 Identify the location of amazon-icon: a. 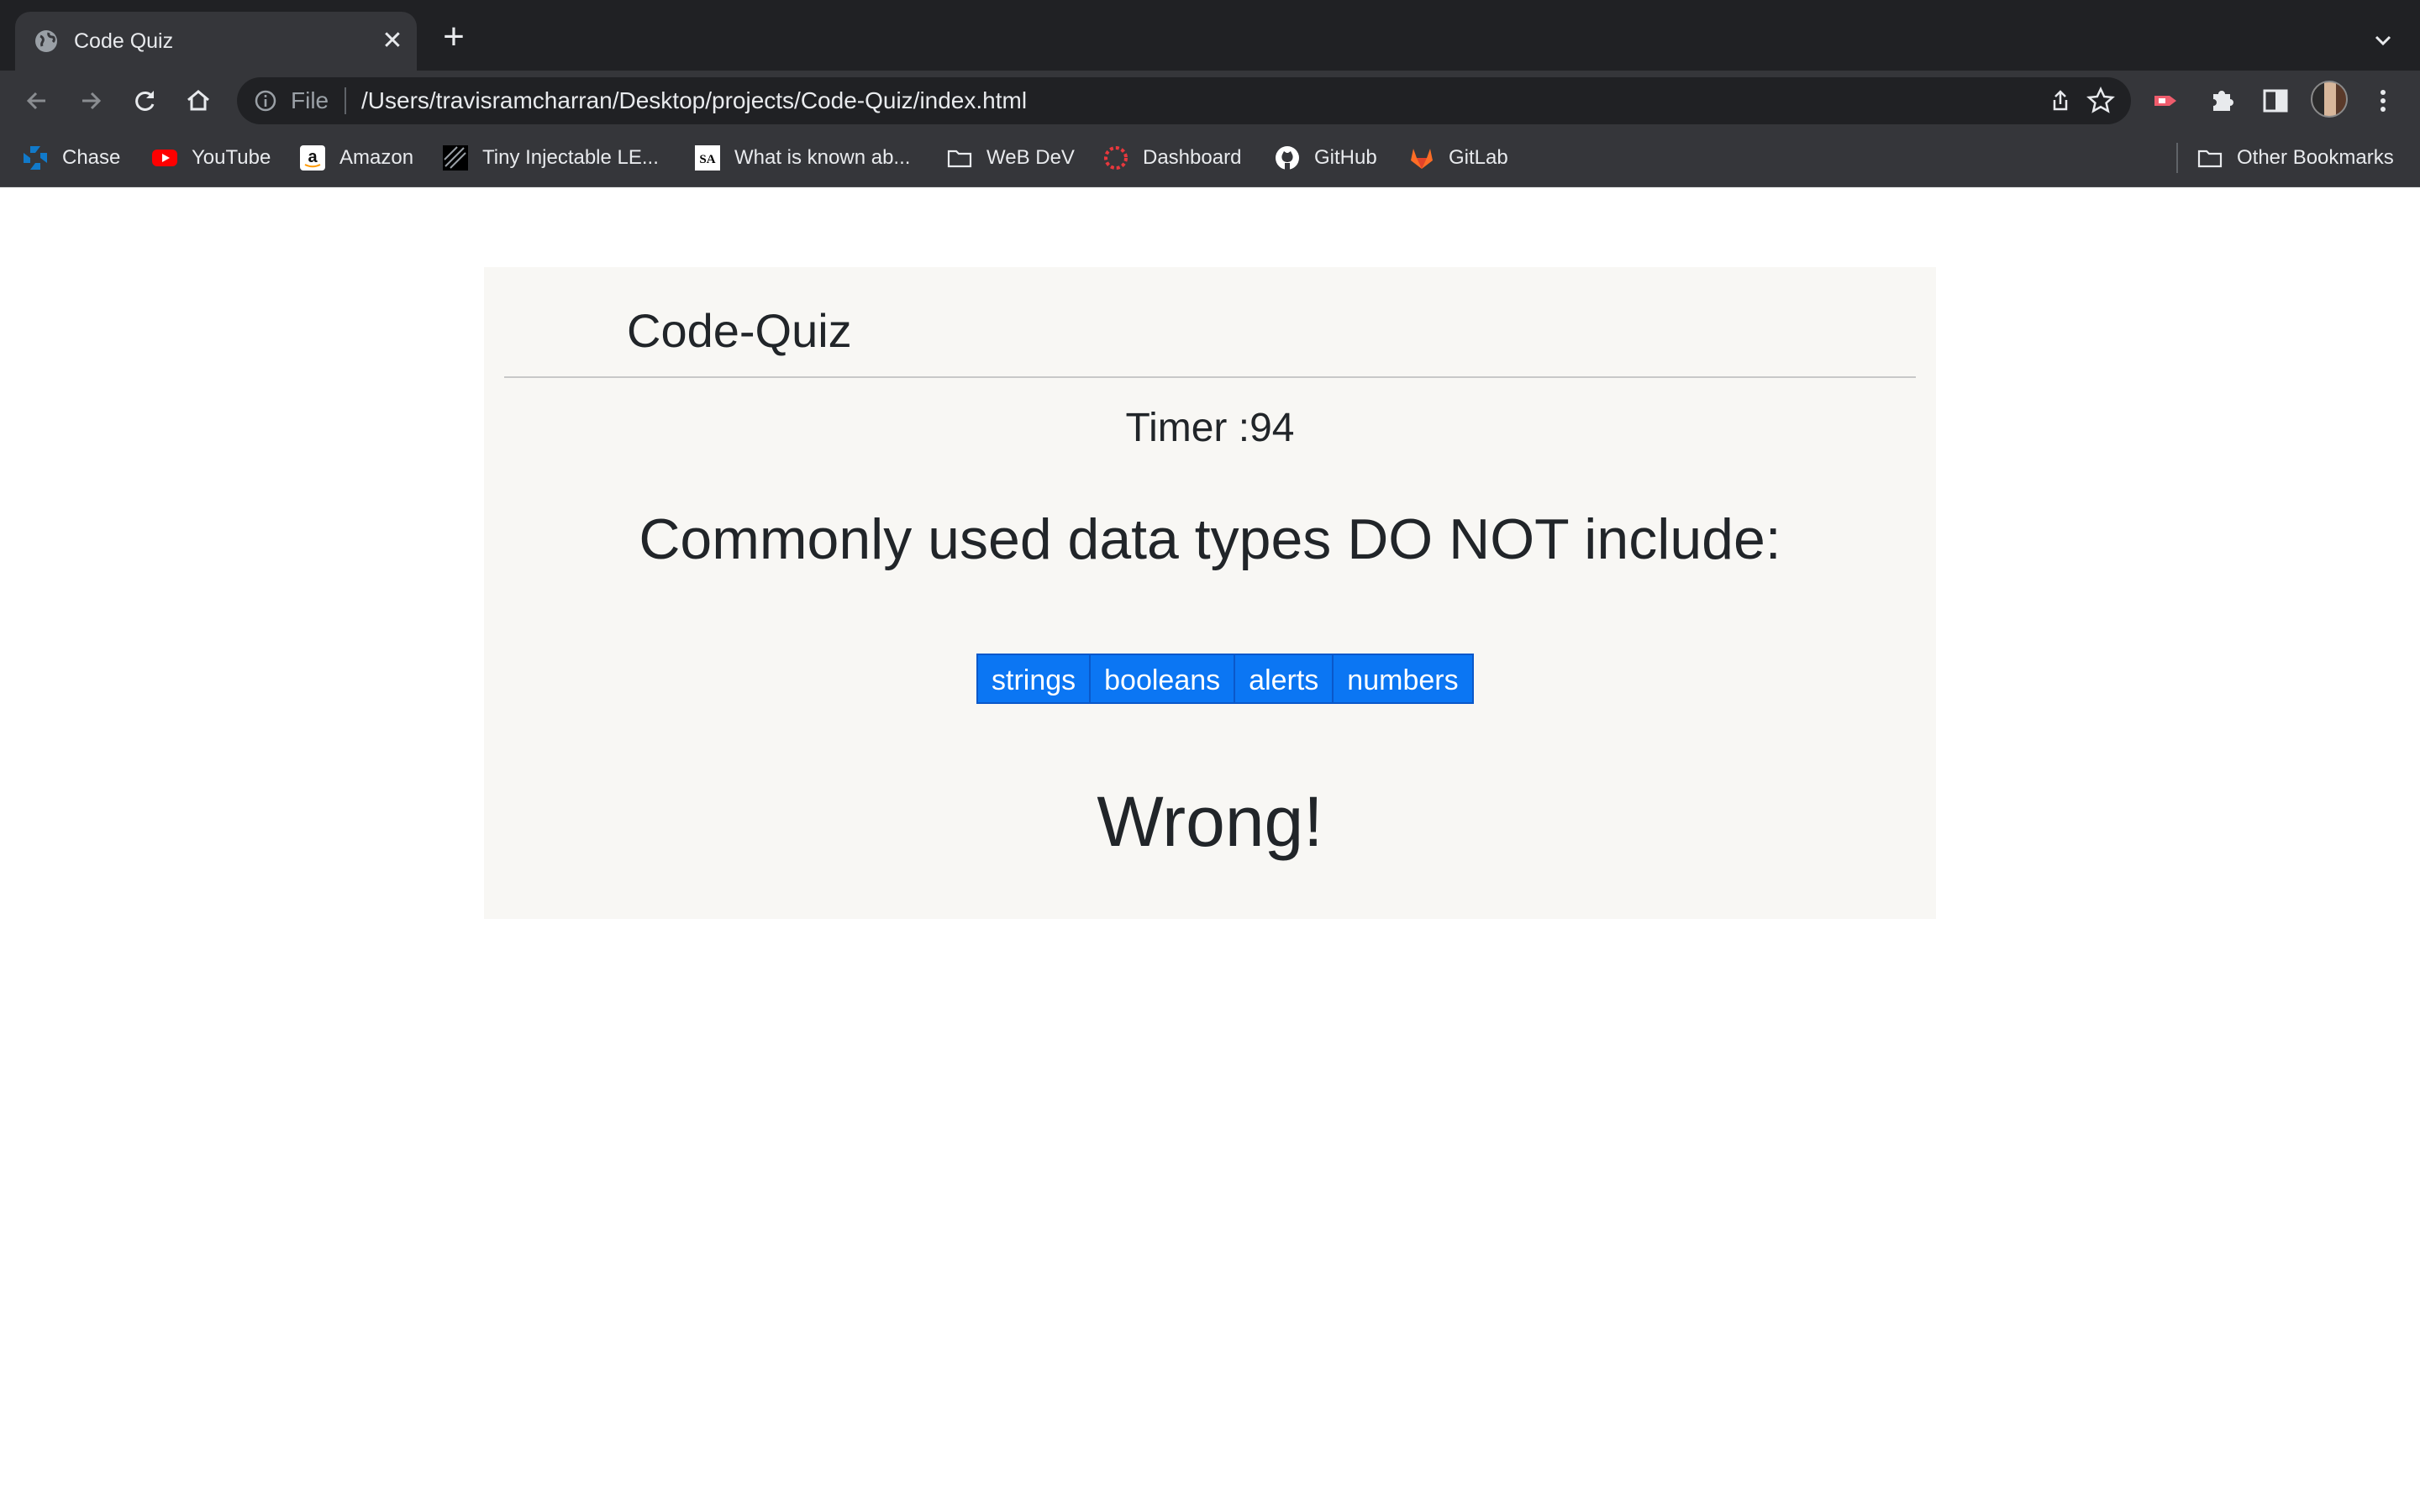
(313, 158).